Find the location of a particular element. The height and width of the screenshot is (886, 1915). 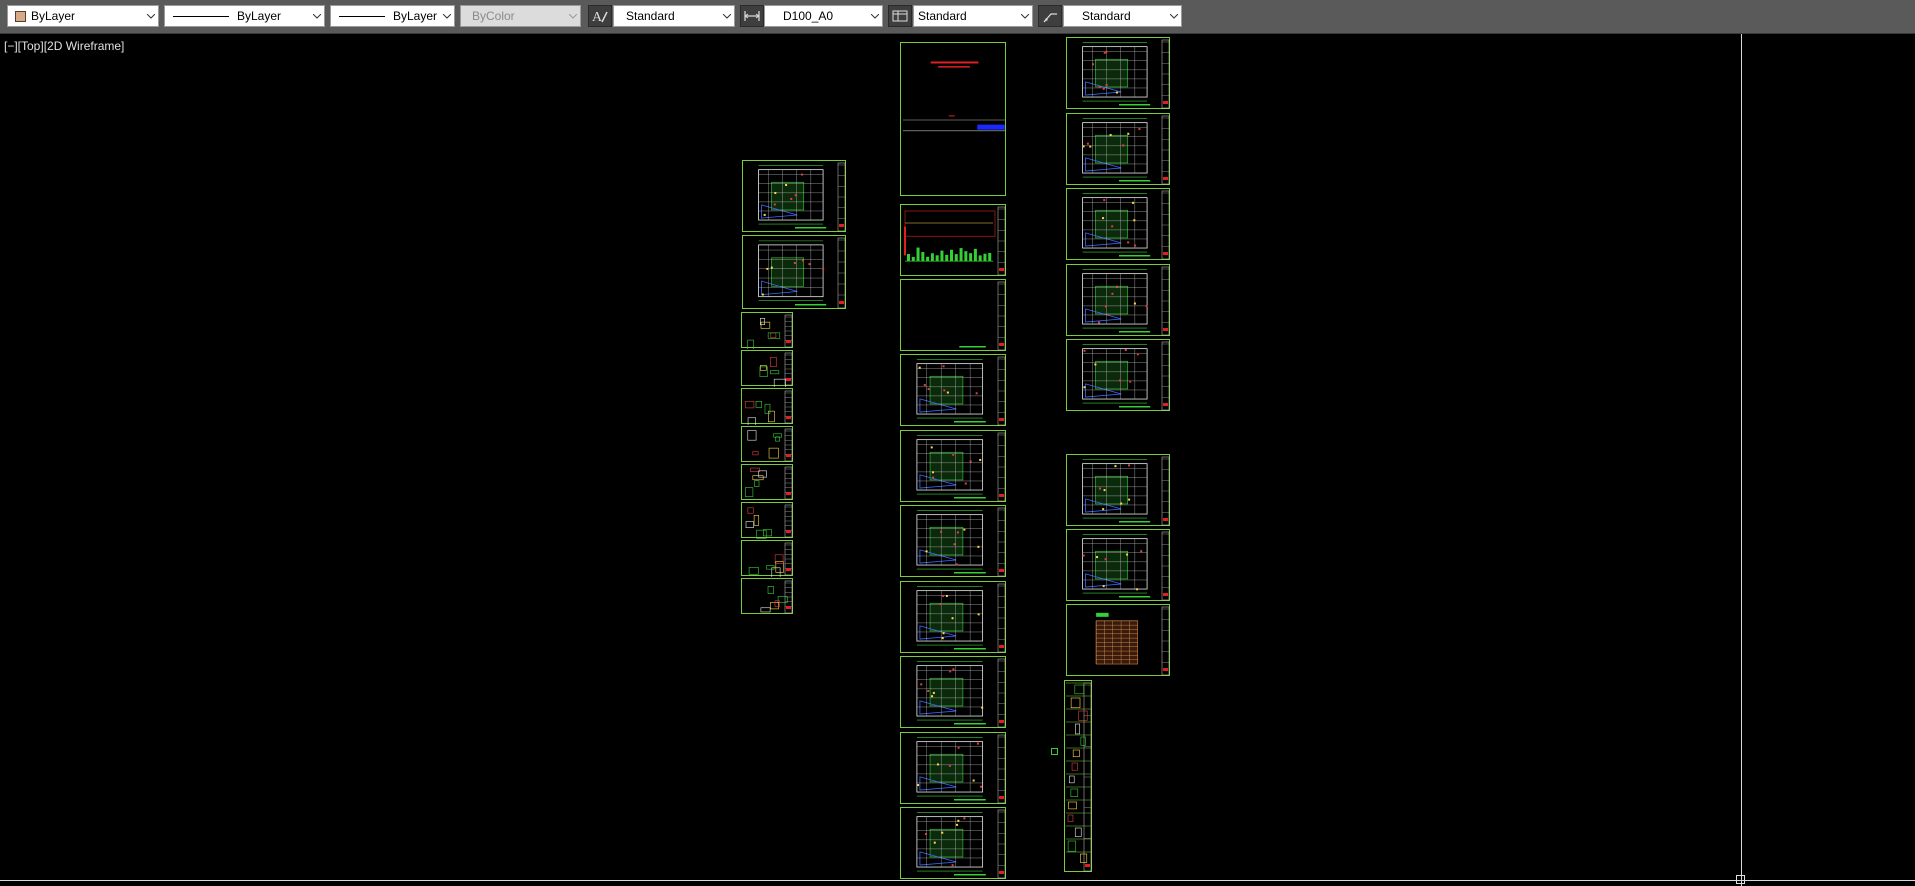

color-dropdown-value: ByLayer is located at coordinates (53, 16).